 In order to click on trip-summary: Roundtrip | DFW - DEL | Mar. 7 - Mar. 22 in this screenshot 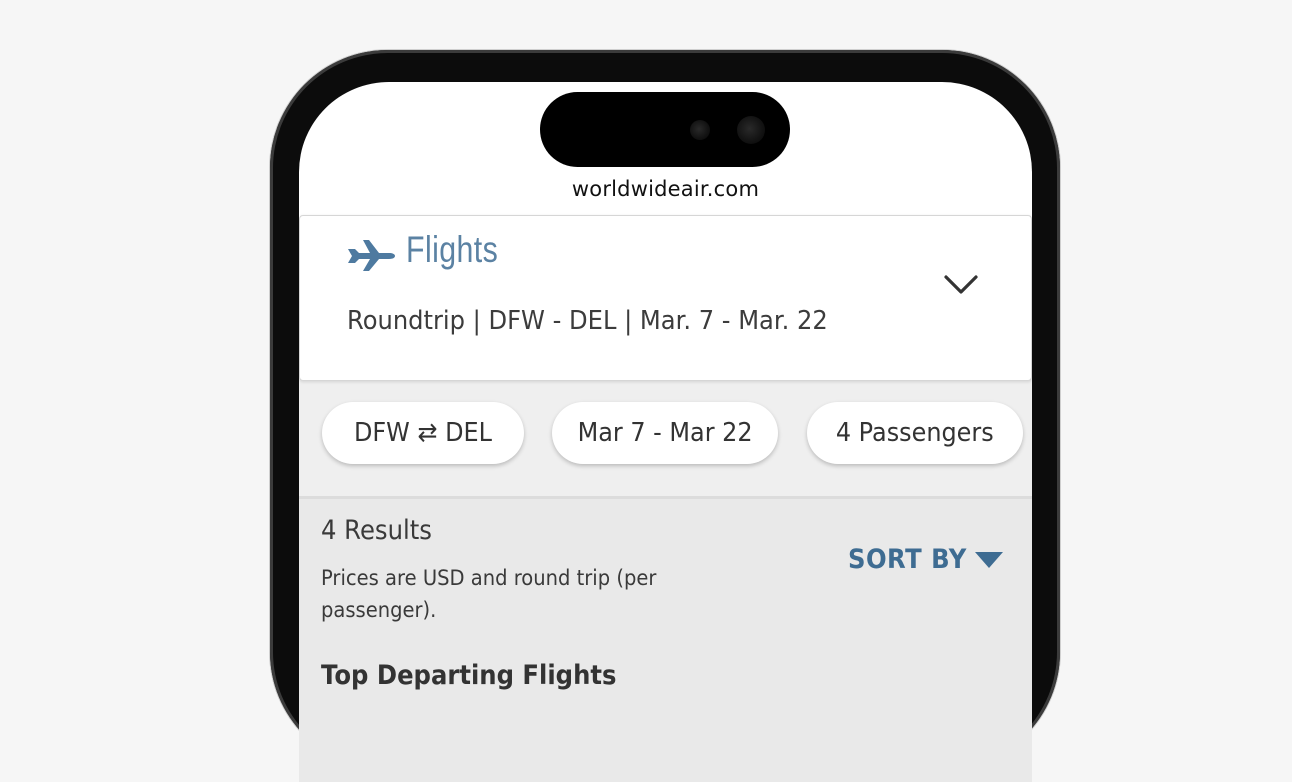, I will do `click(587, 321)`.